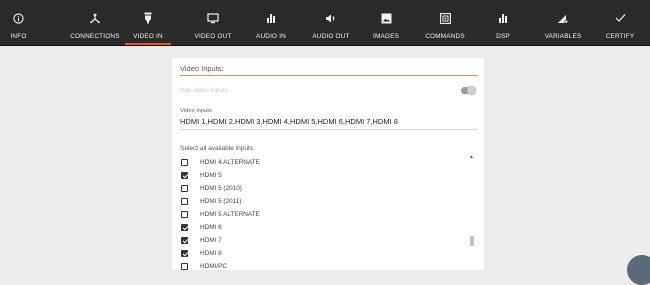 The height and width of the screenshot is (285, 650). What do you see at coordinates (270, 36) in the screenshot?
I see `tab-audio-in-label: AUDIO IN` at bounding box center [270, 36].